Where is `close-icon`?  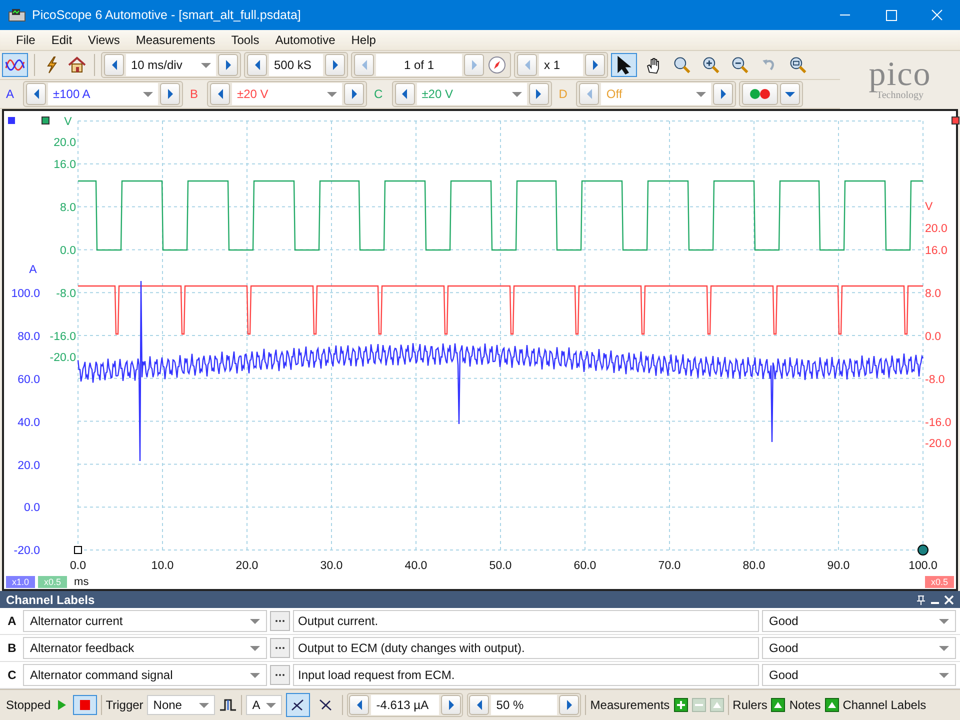 close-icon is located at coordinates (949, 599).